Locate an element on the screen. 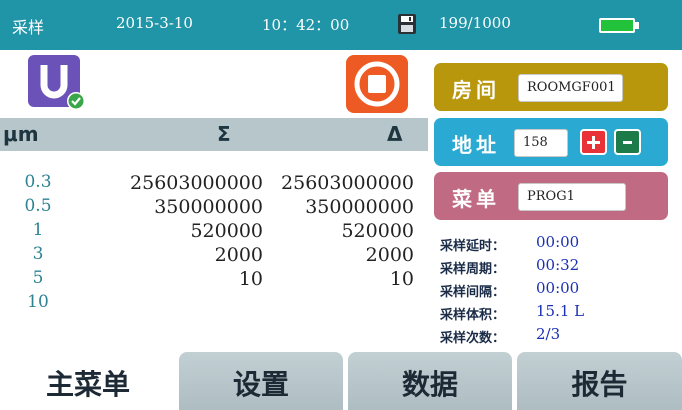  sum-cell: 2000 is located at coordinates (238, 255).